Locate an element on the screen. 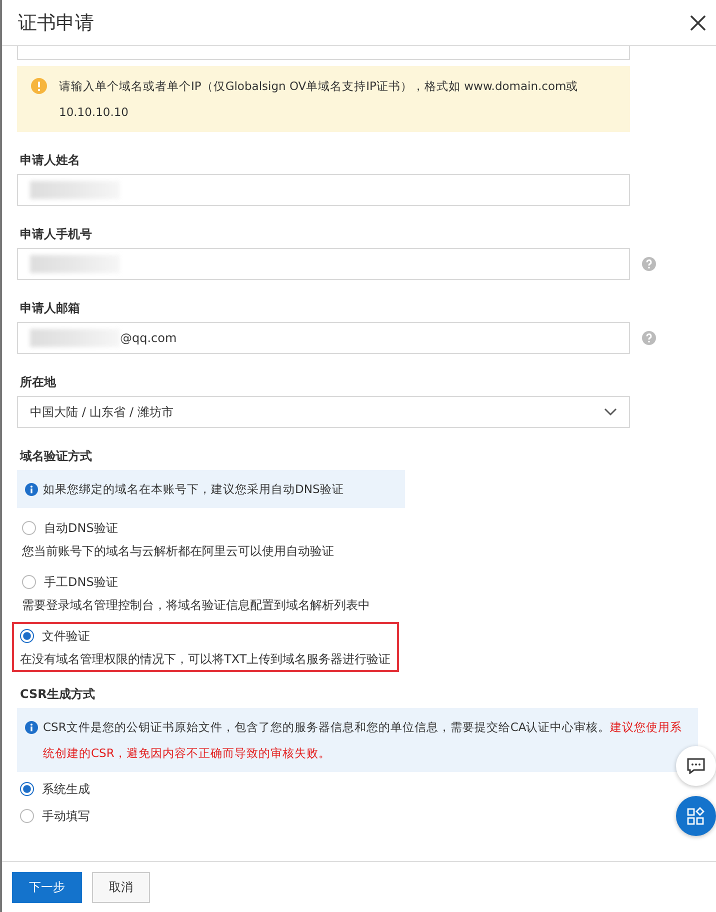 The width and height of the screenshot is (716, 912). apps-button is located at coordinates (696, 816).